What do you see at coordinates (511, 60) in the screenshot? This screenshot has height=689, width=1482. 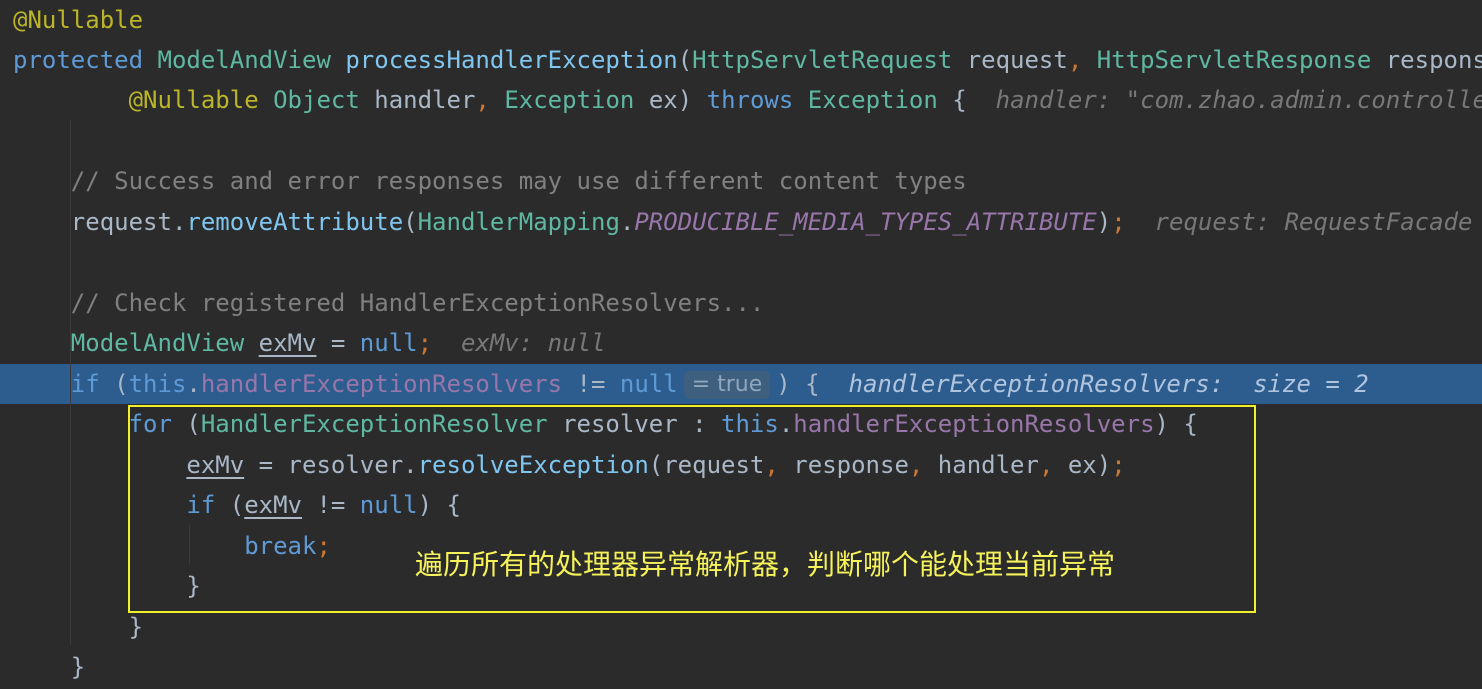 I see `code-token: processHandlerException` at bounding box center [511, 60].